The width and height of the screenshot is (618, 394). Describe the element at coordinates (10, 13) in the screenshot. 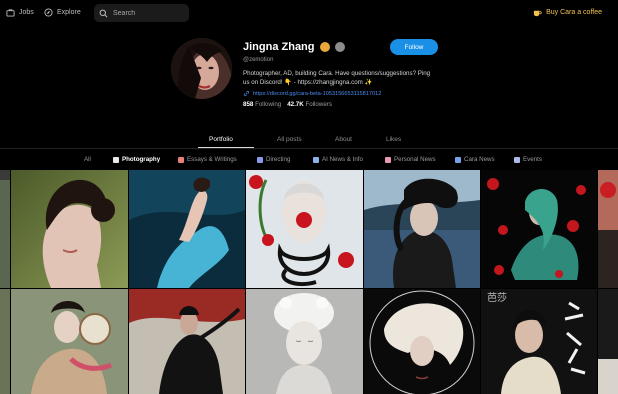

I see `briefcase-icon` at that location.